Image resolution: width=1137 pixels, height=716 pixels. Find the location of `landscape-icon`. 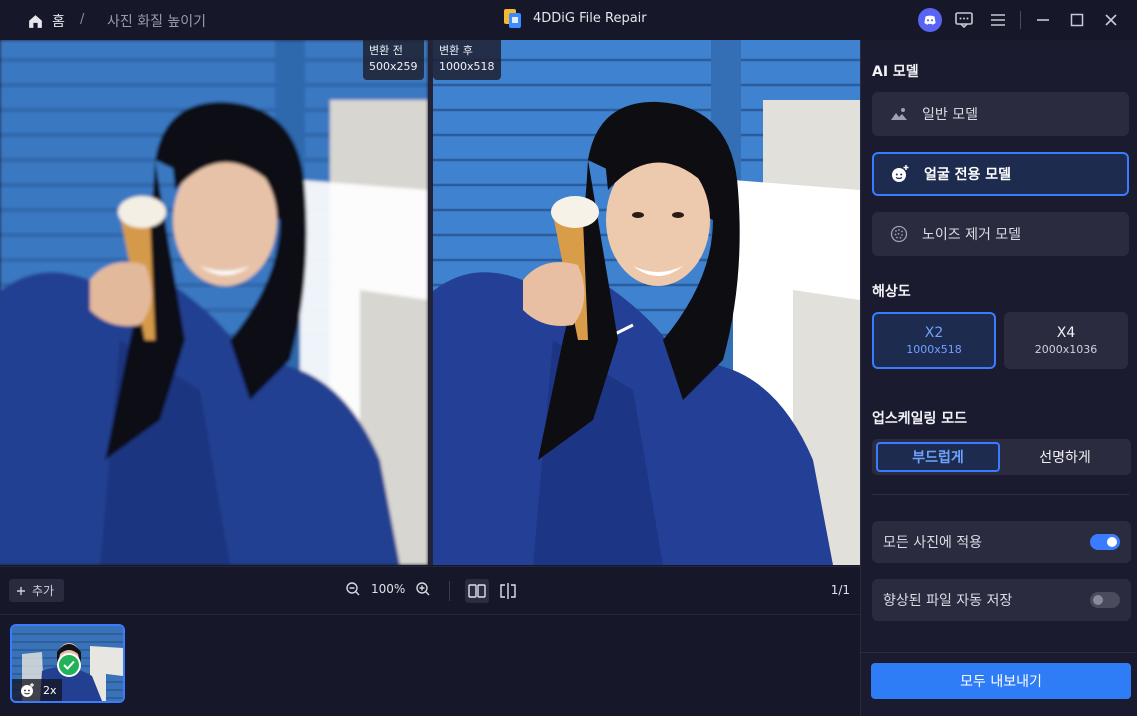

landscape-icon is located at coordinates (899, 114).